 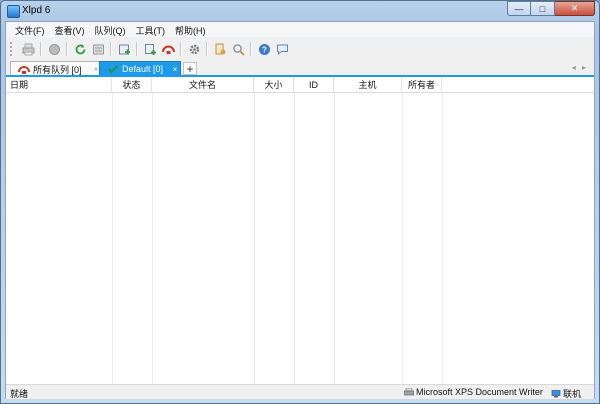 I want to click on printer-add-icon, so click(x=150, y=49).